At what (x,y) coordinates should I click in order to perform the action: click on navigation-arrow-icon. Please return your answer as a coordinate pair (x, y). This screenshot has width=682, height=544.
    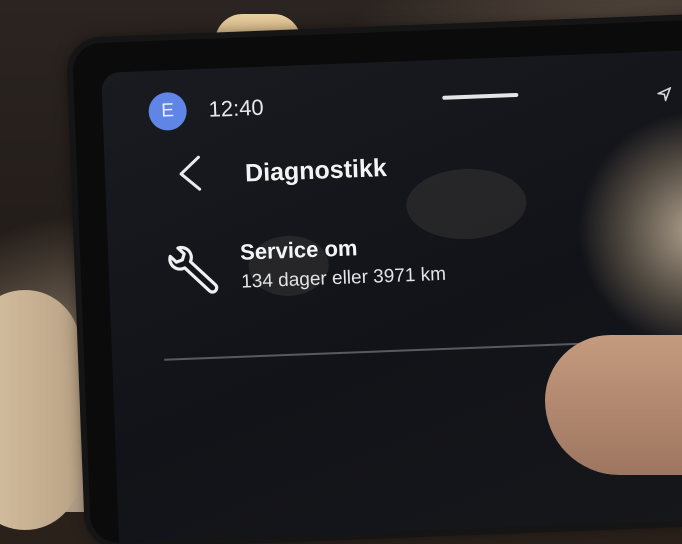
    Looking at the image, I should click on (663, 95).